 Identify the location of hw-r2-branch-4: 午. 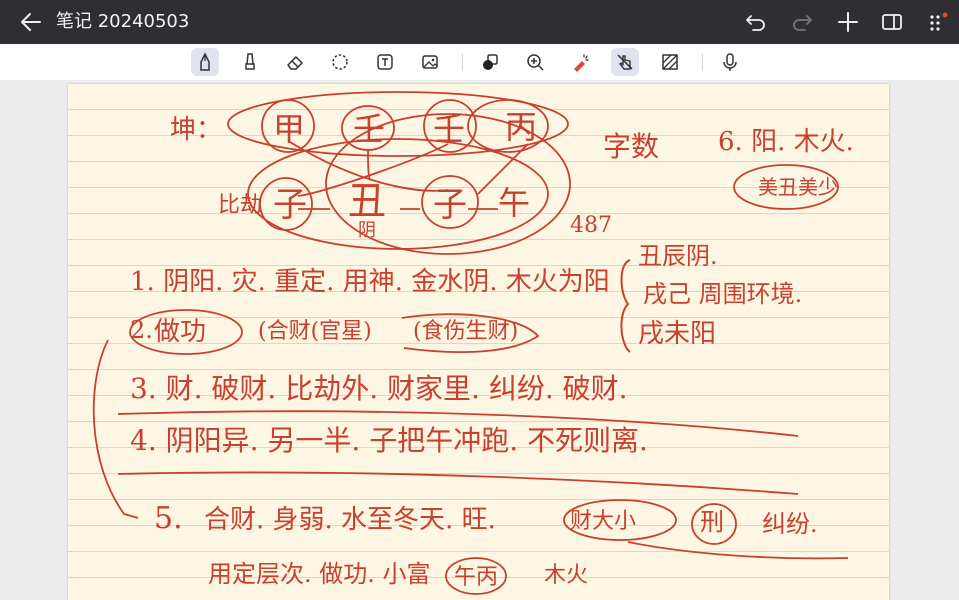
(514, 203).